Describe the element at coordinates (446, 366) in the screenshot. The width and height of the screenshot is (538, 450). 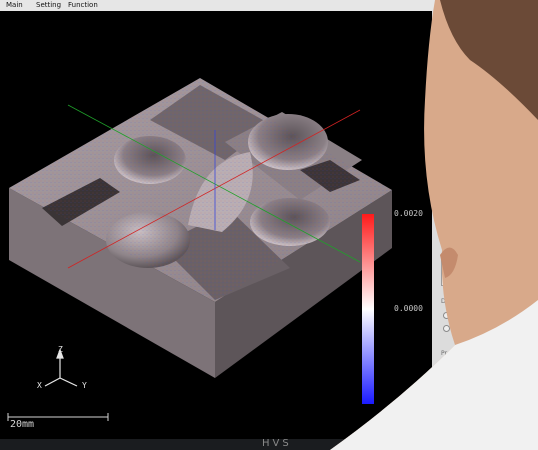
I see `display-checkbox` at that location.